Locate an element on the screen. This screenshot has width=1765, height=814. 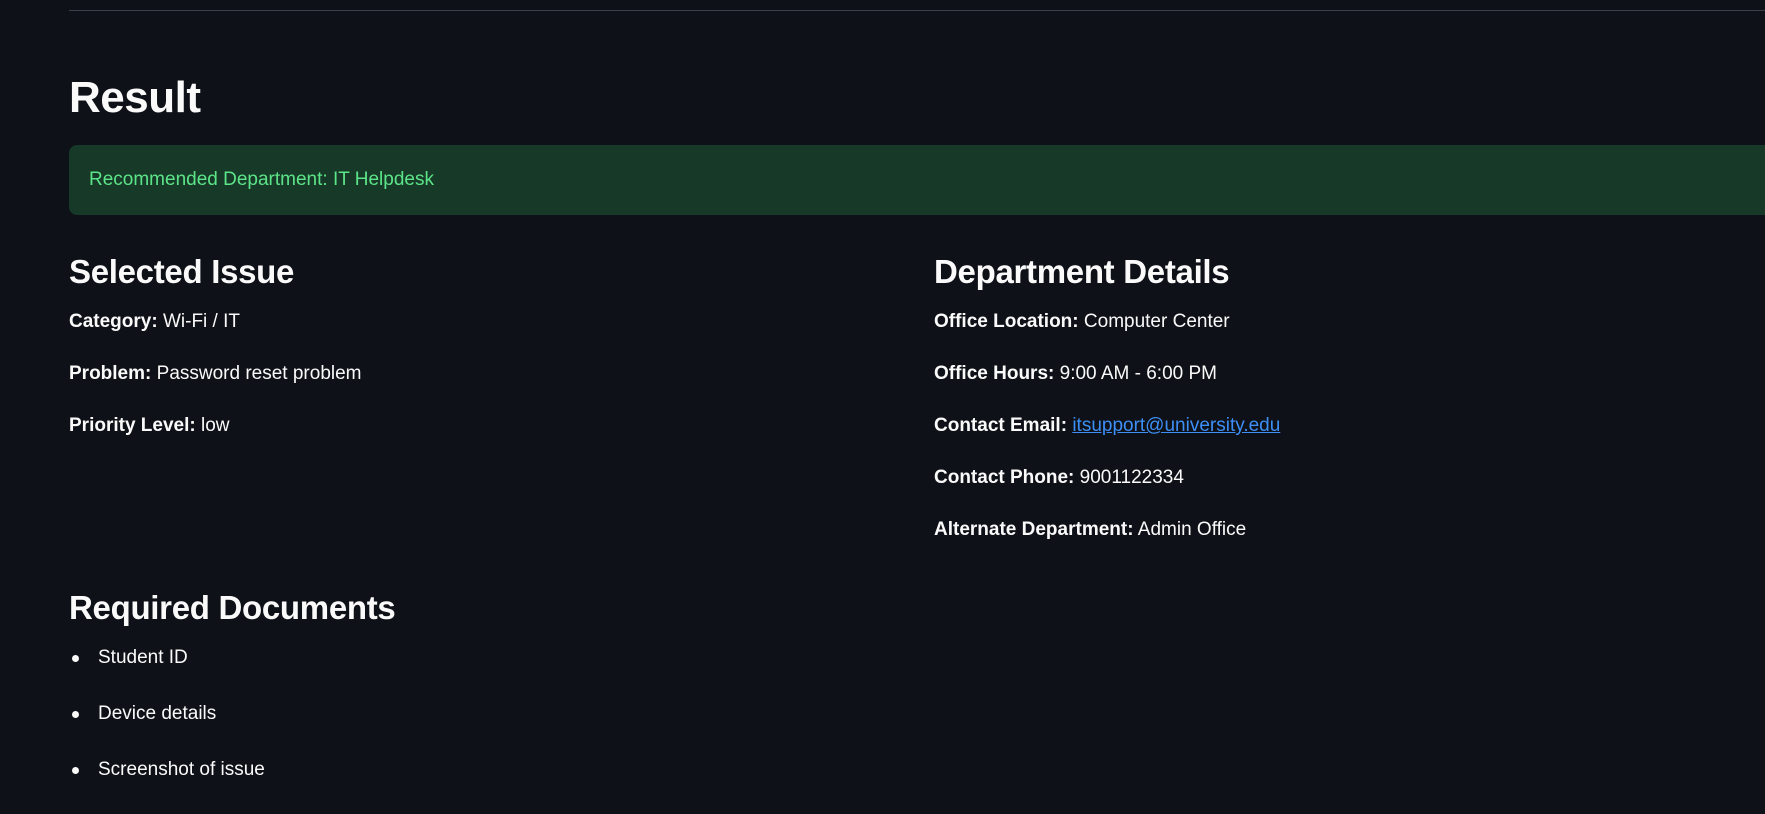
list-item: Device details is located at coordinates (479, 728).